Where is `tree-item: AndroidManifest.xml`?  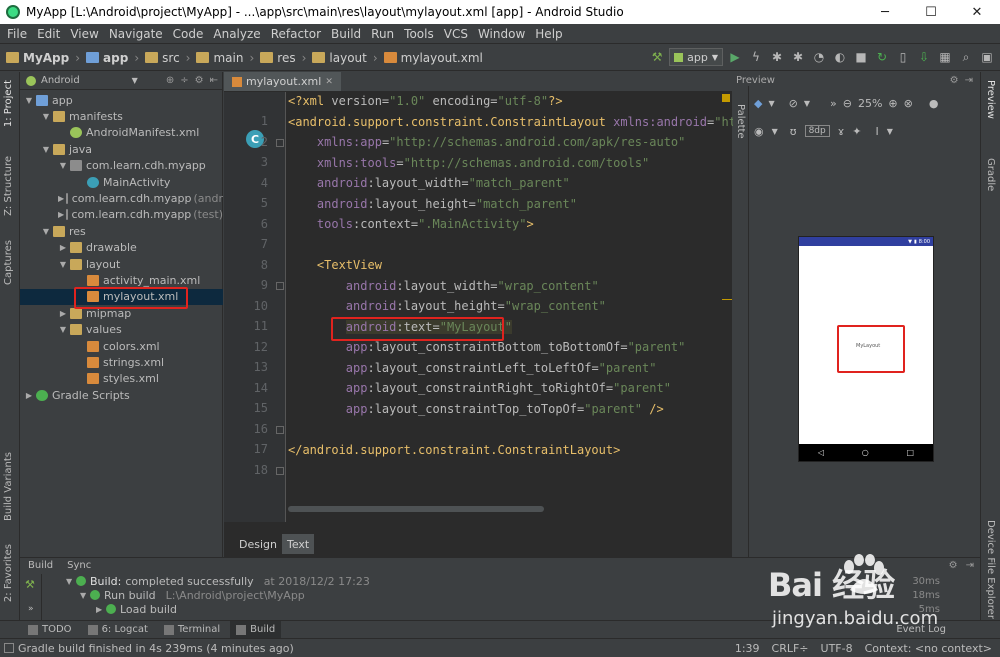 tree-item: AndroidManifest.xml is located at coordinates (121, 133).